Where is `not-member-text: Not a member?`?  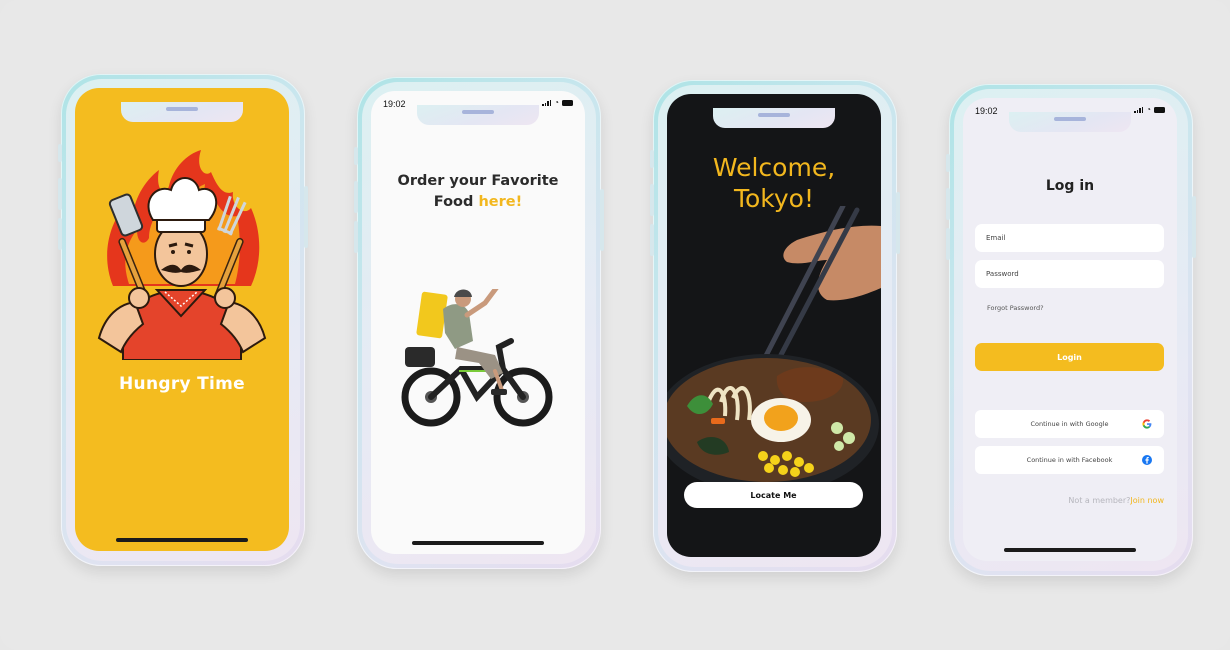 not-member-text: Not a member? is located at coordinates (1099, 500).